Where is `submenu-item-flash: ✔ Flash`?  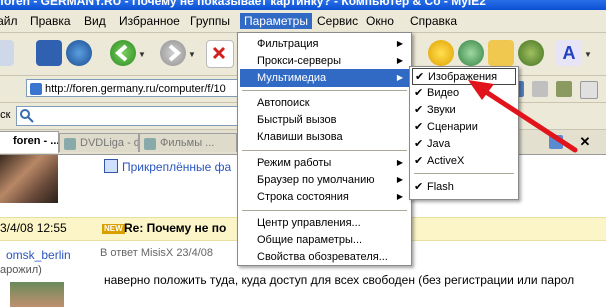
submenu-item-flash: ✔ Flash is located at coordinates (464, 187).